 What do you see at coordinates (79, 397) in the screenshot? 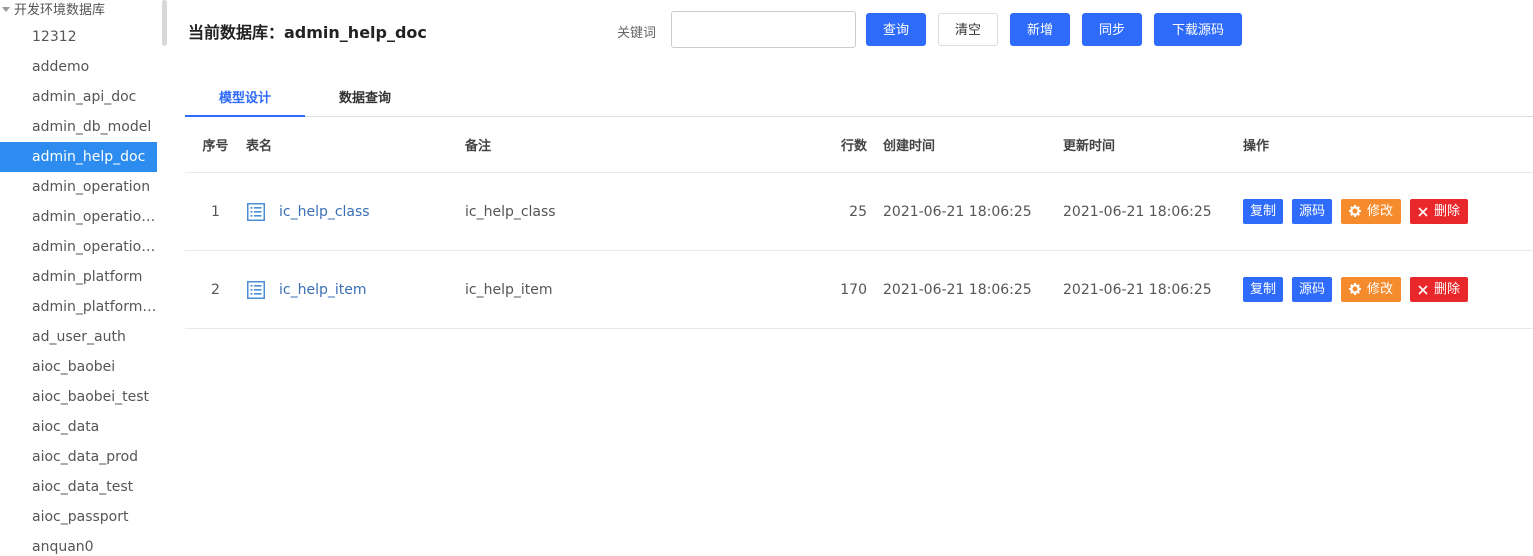
I see `sidebar-item-db: aioc_baobei_test` at bounding box center [79, 397].